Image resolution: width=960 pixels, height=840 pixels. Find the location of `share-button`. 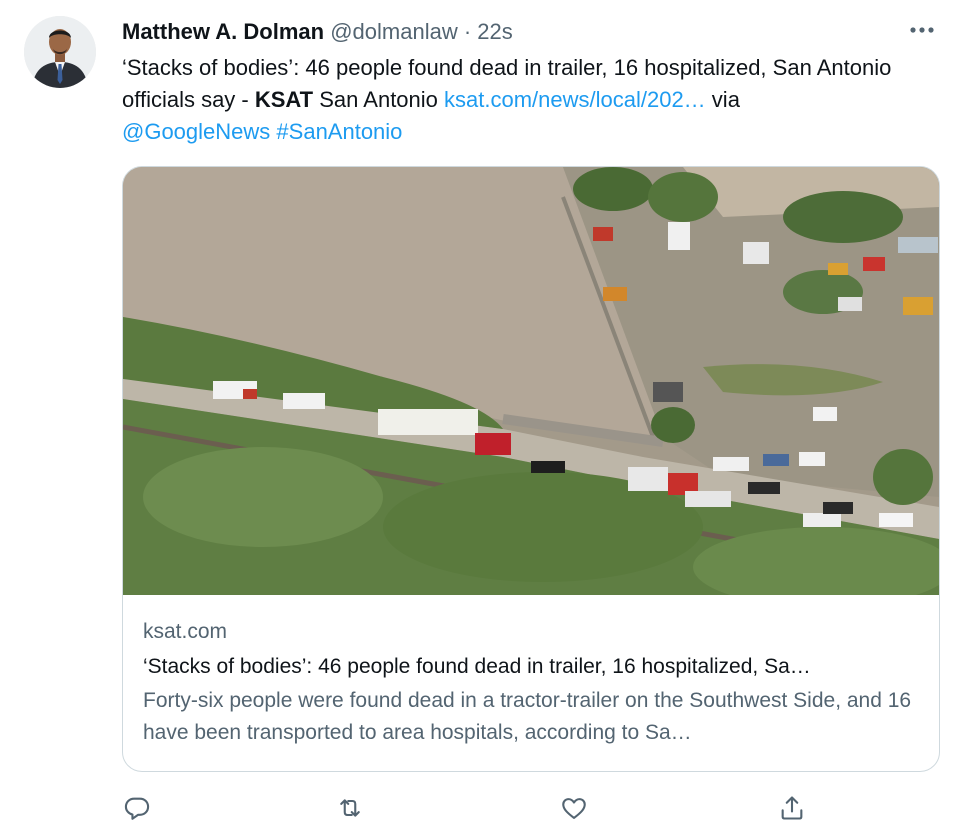

share-button is located at coordinates (792, 808).